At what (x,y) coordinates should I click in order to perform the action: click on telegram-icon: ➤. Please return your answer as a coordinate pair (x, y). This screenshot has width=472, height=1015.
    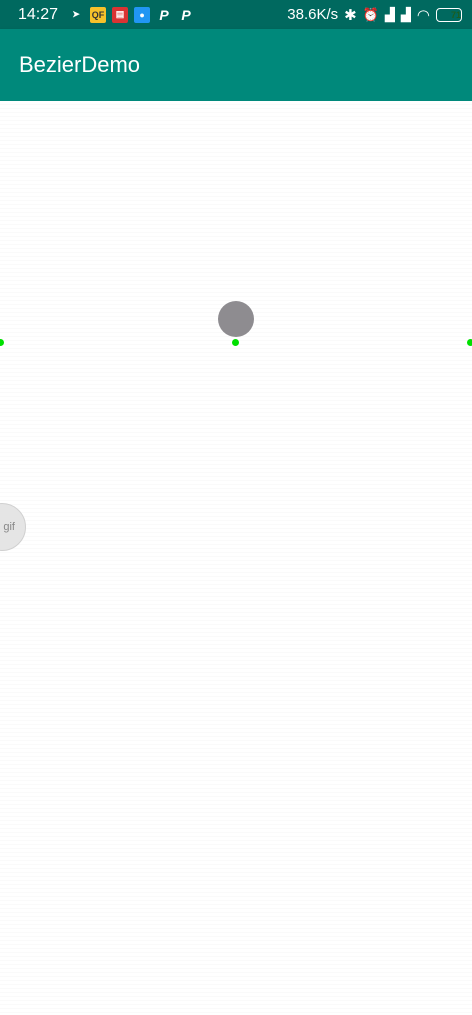
    Looking at the image, I should click on (76, 14).